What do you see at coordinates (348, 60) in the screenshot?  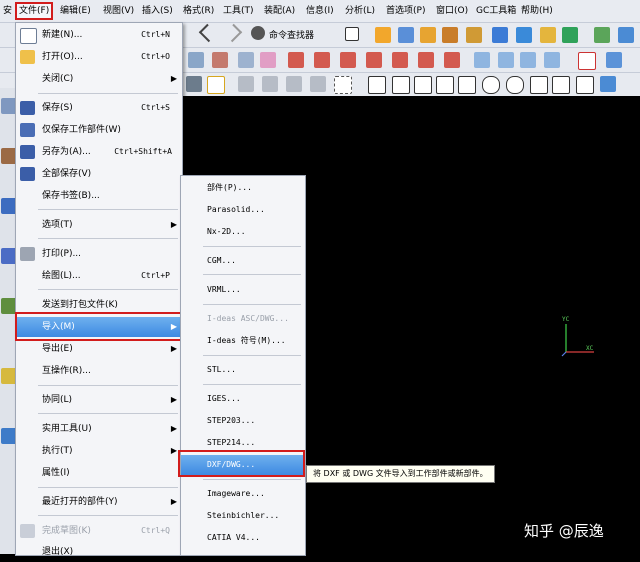 I see `trim-curve-icon` at bounding box center [348, 60].